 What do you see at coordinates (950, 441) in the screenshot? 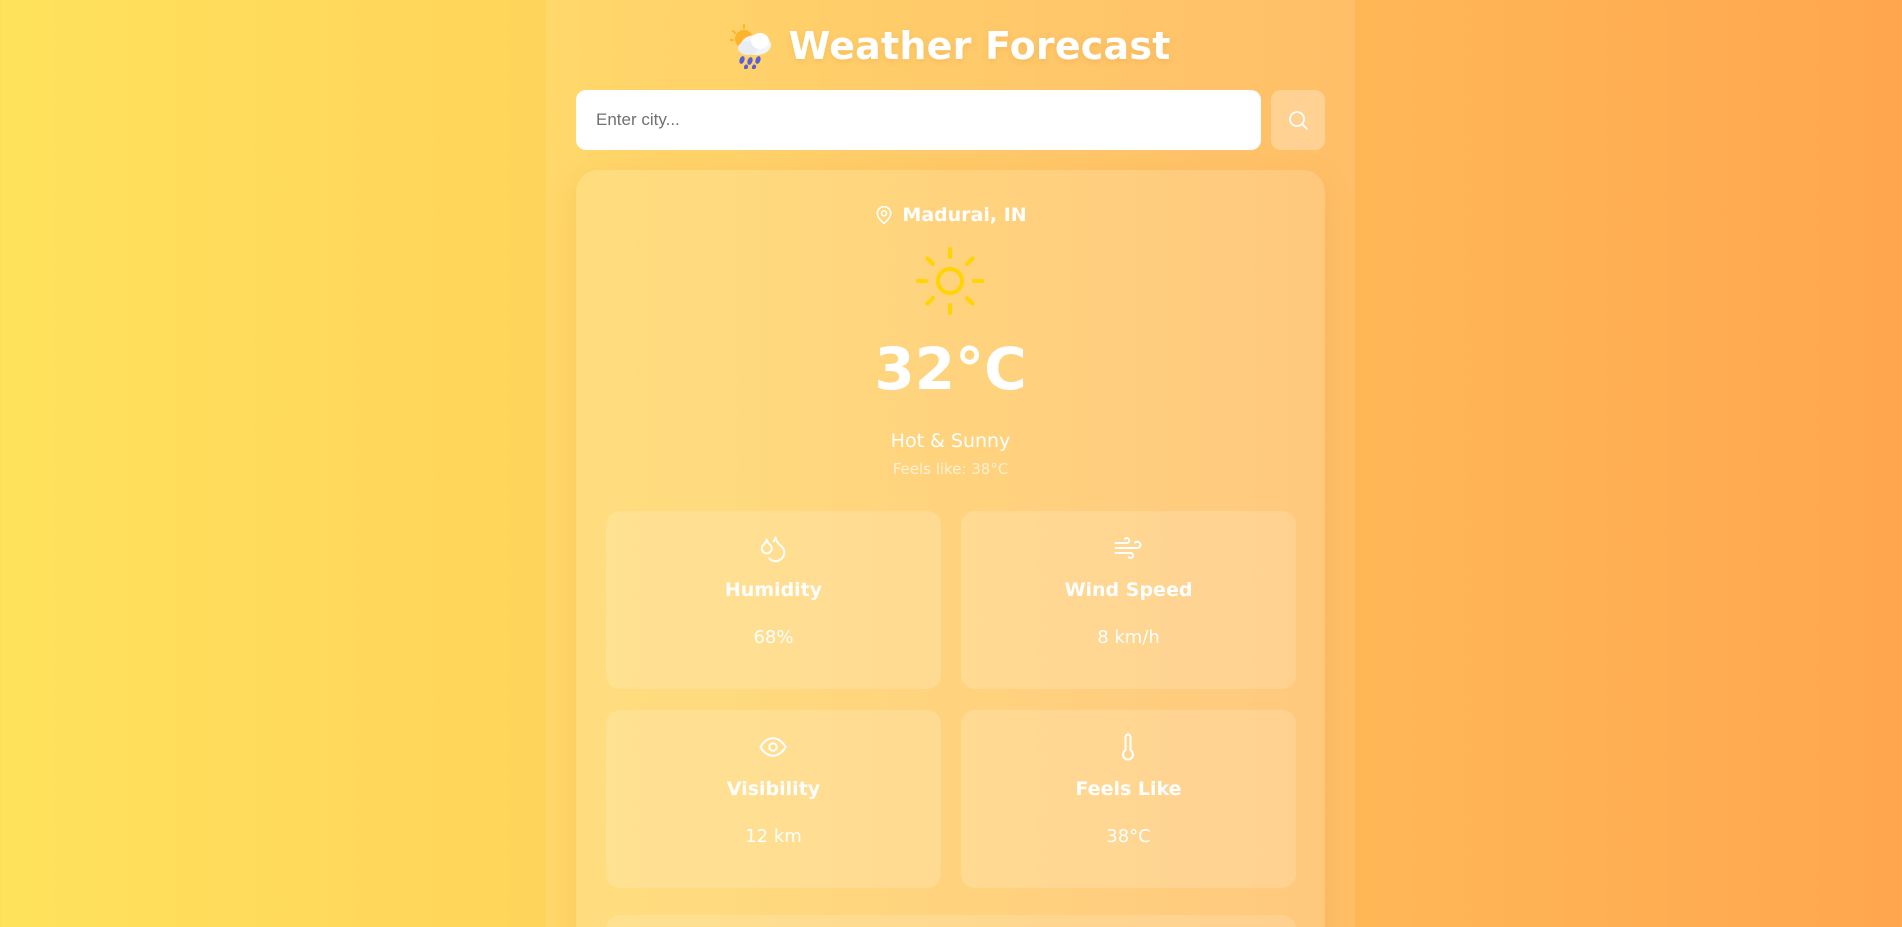
I see `weather-condition: Hot & Sunny` at bounding box center [950, 441].